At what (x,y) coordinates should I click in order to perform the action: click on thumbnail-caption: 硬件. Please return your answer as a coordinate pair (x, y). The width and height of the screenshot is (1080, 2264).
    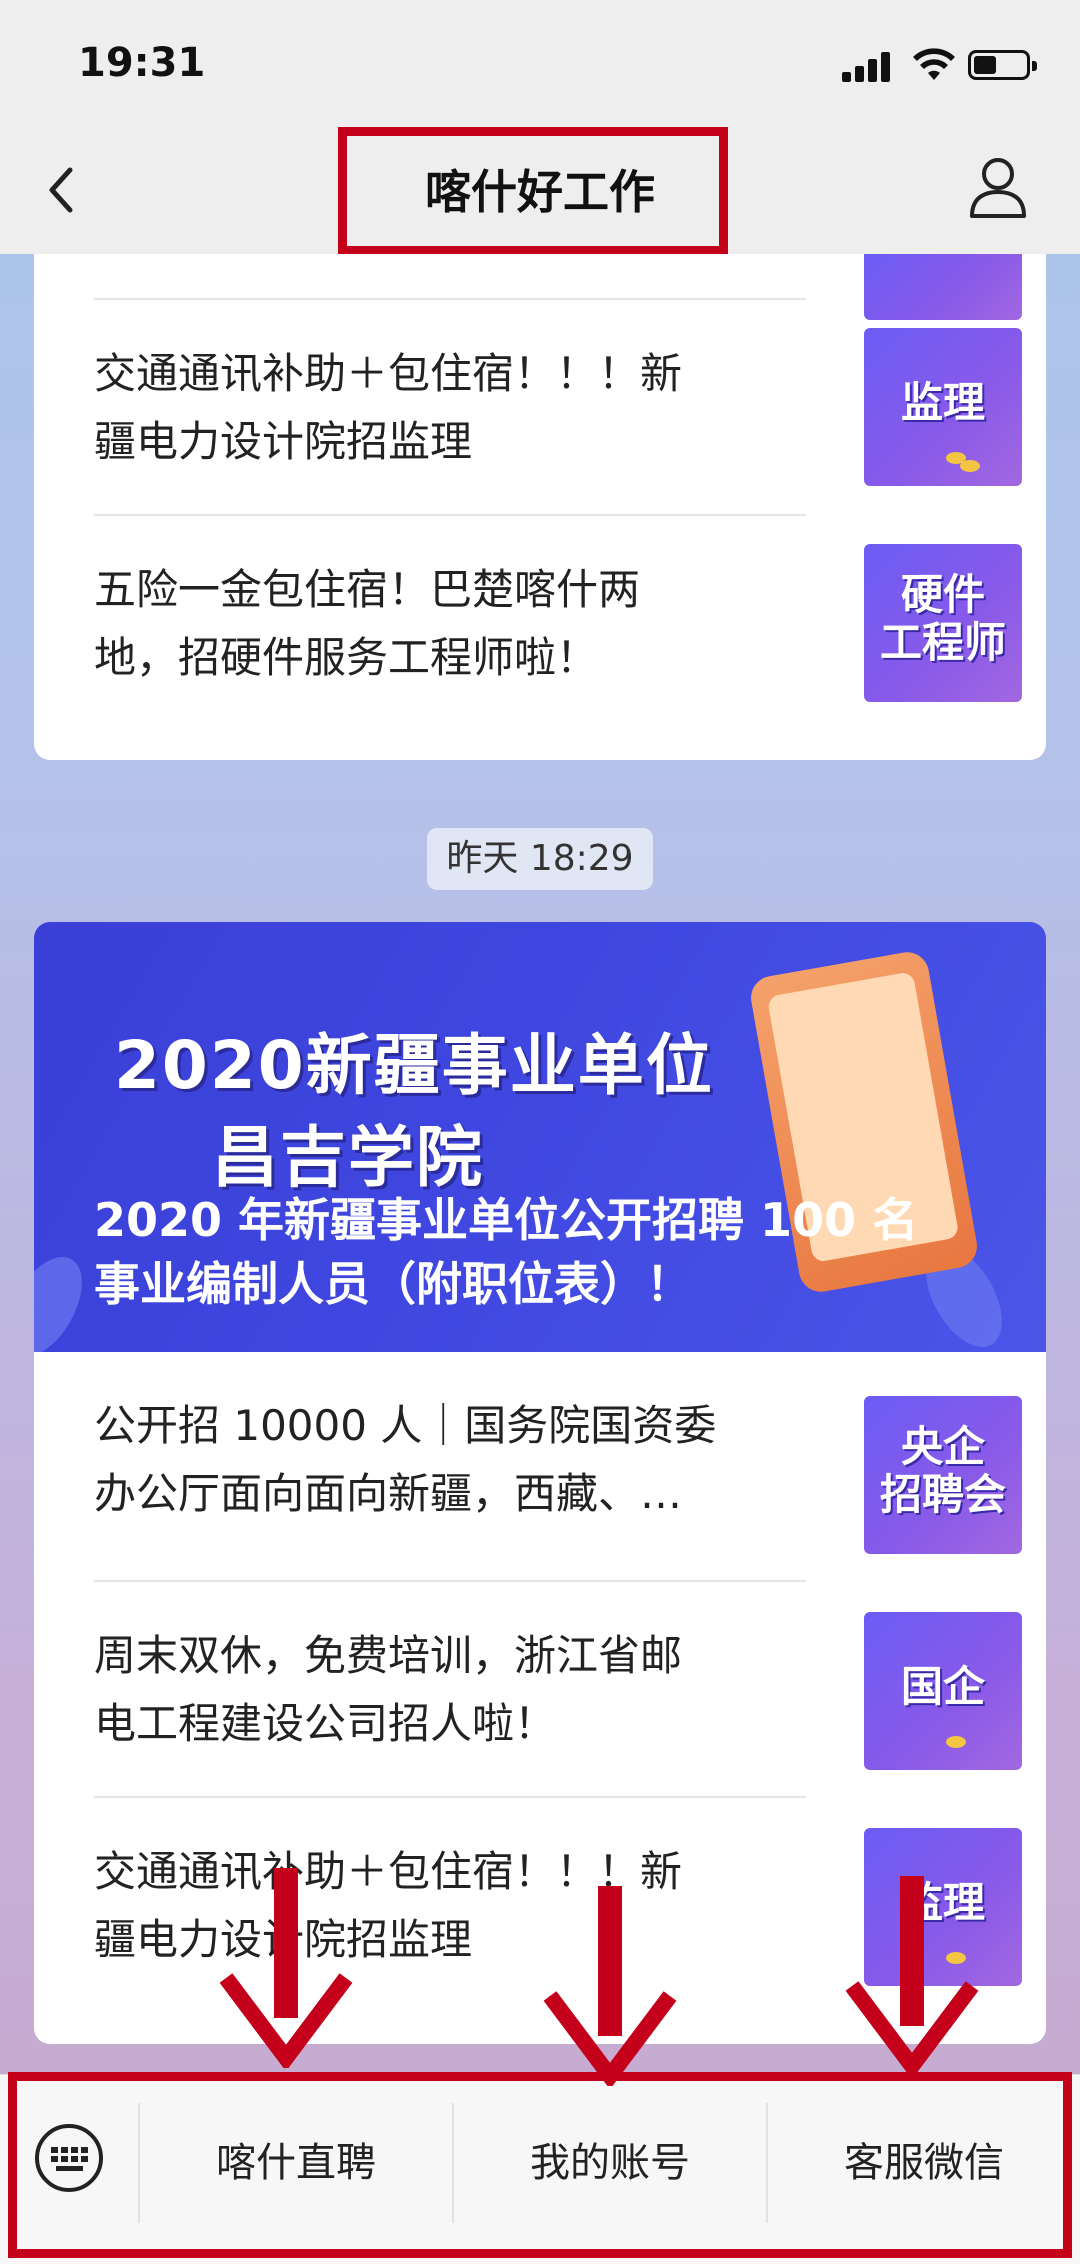
    Looking at the image, I should click on (942, 594).